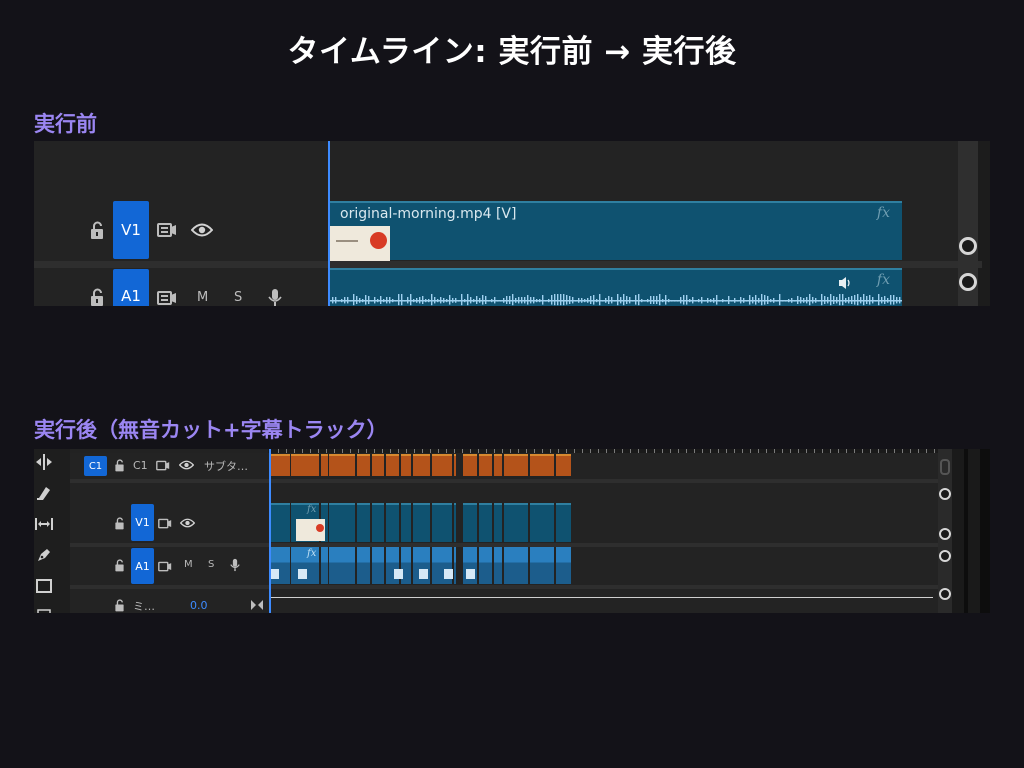 The image size is (1024, 768). I want to click on razor-tool-icon, so click(44, 493).